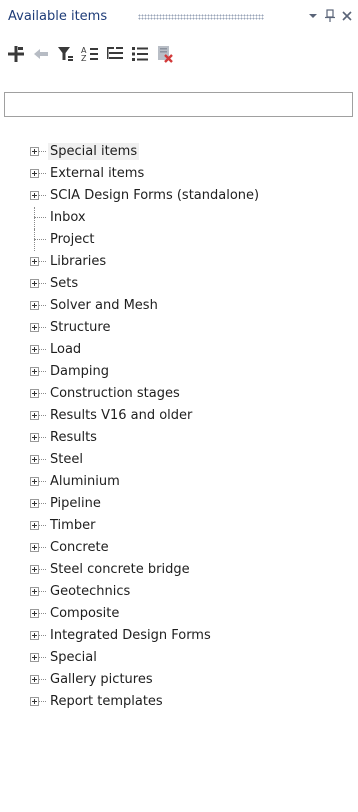  I want to click on back-arrow-icon, so click(41, 54).